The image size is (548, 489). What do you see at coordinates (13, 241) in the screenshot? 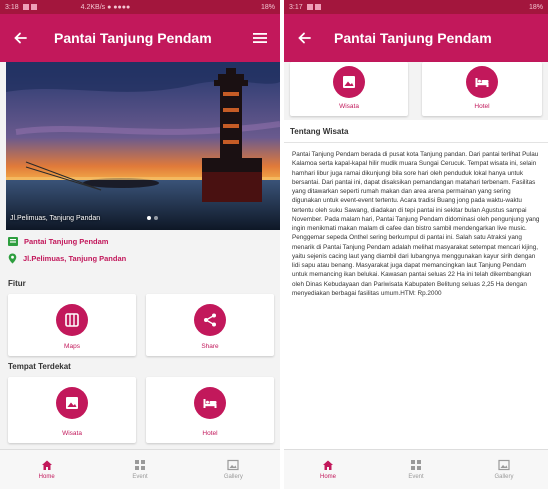
I see `place-card-icon` at bounding box center [13, 241].